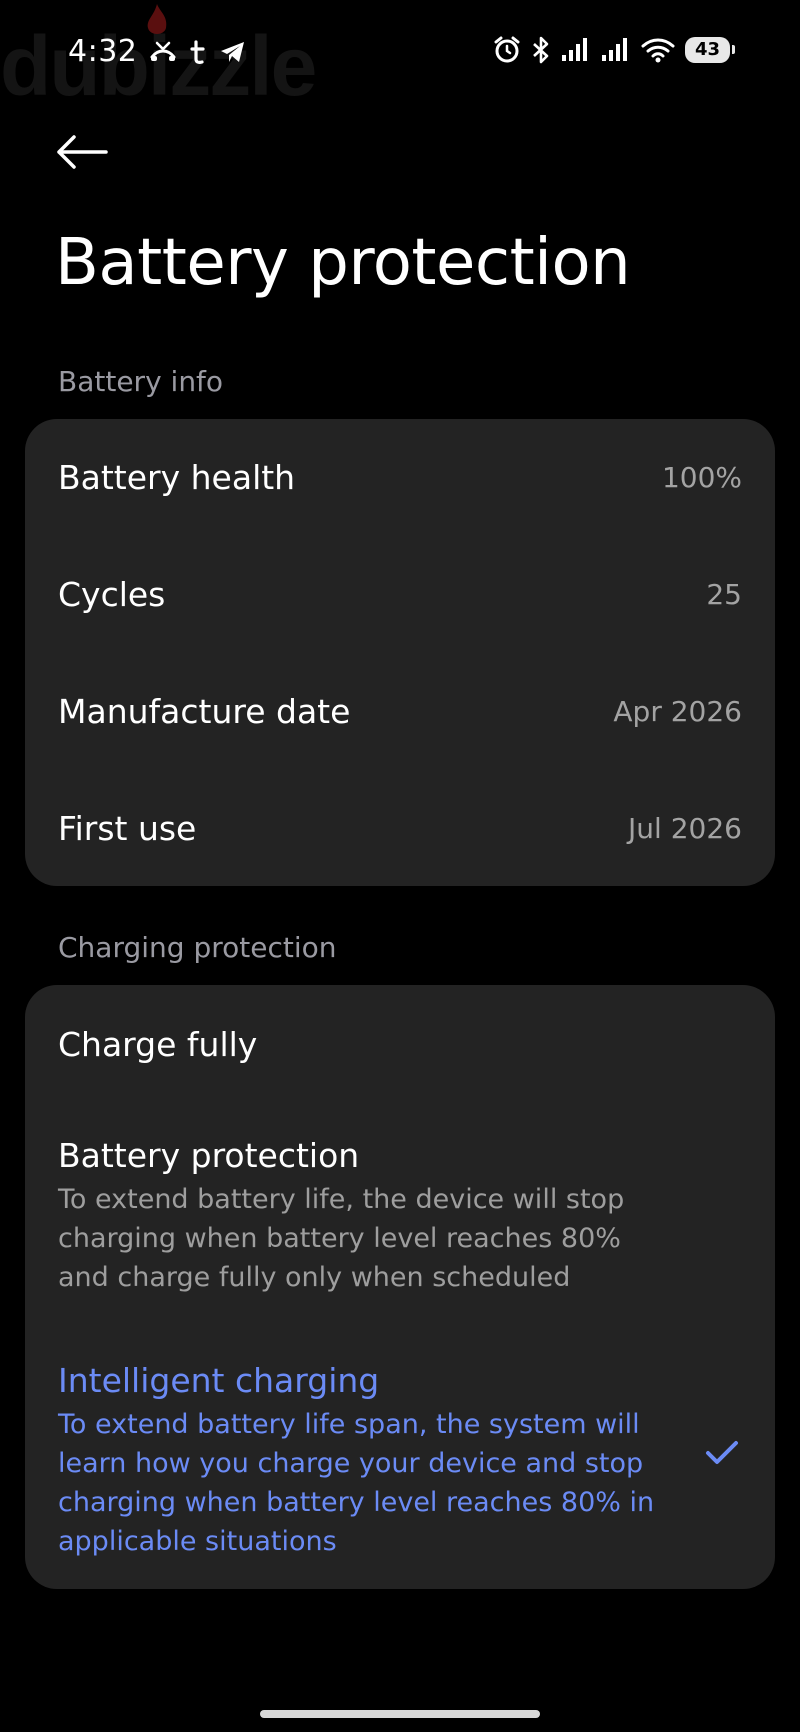 Image resolution: width=800 pixels, height=1732 pixels. What do you see at coordinates (710, 50) in the screenshot?
I see `battery-icon: 43` at bounding box center [710, 50].